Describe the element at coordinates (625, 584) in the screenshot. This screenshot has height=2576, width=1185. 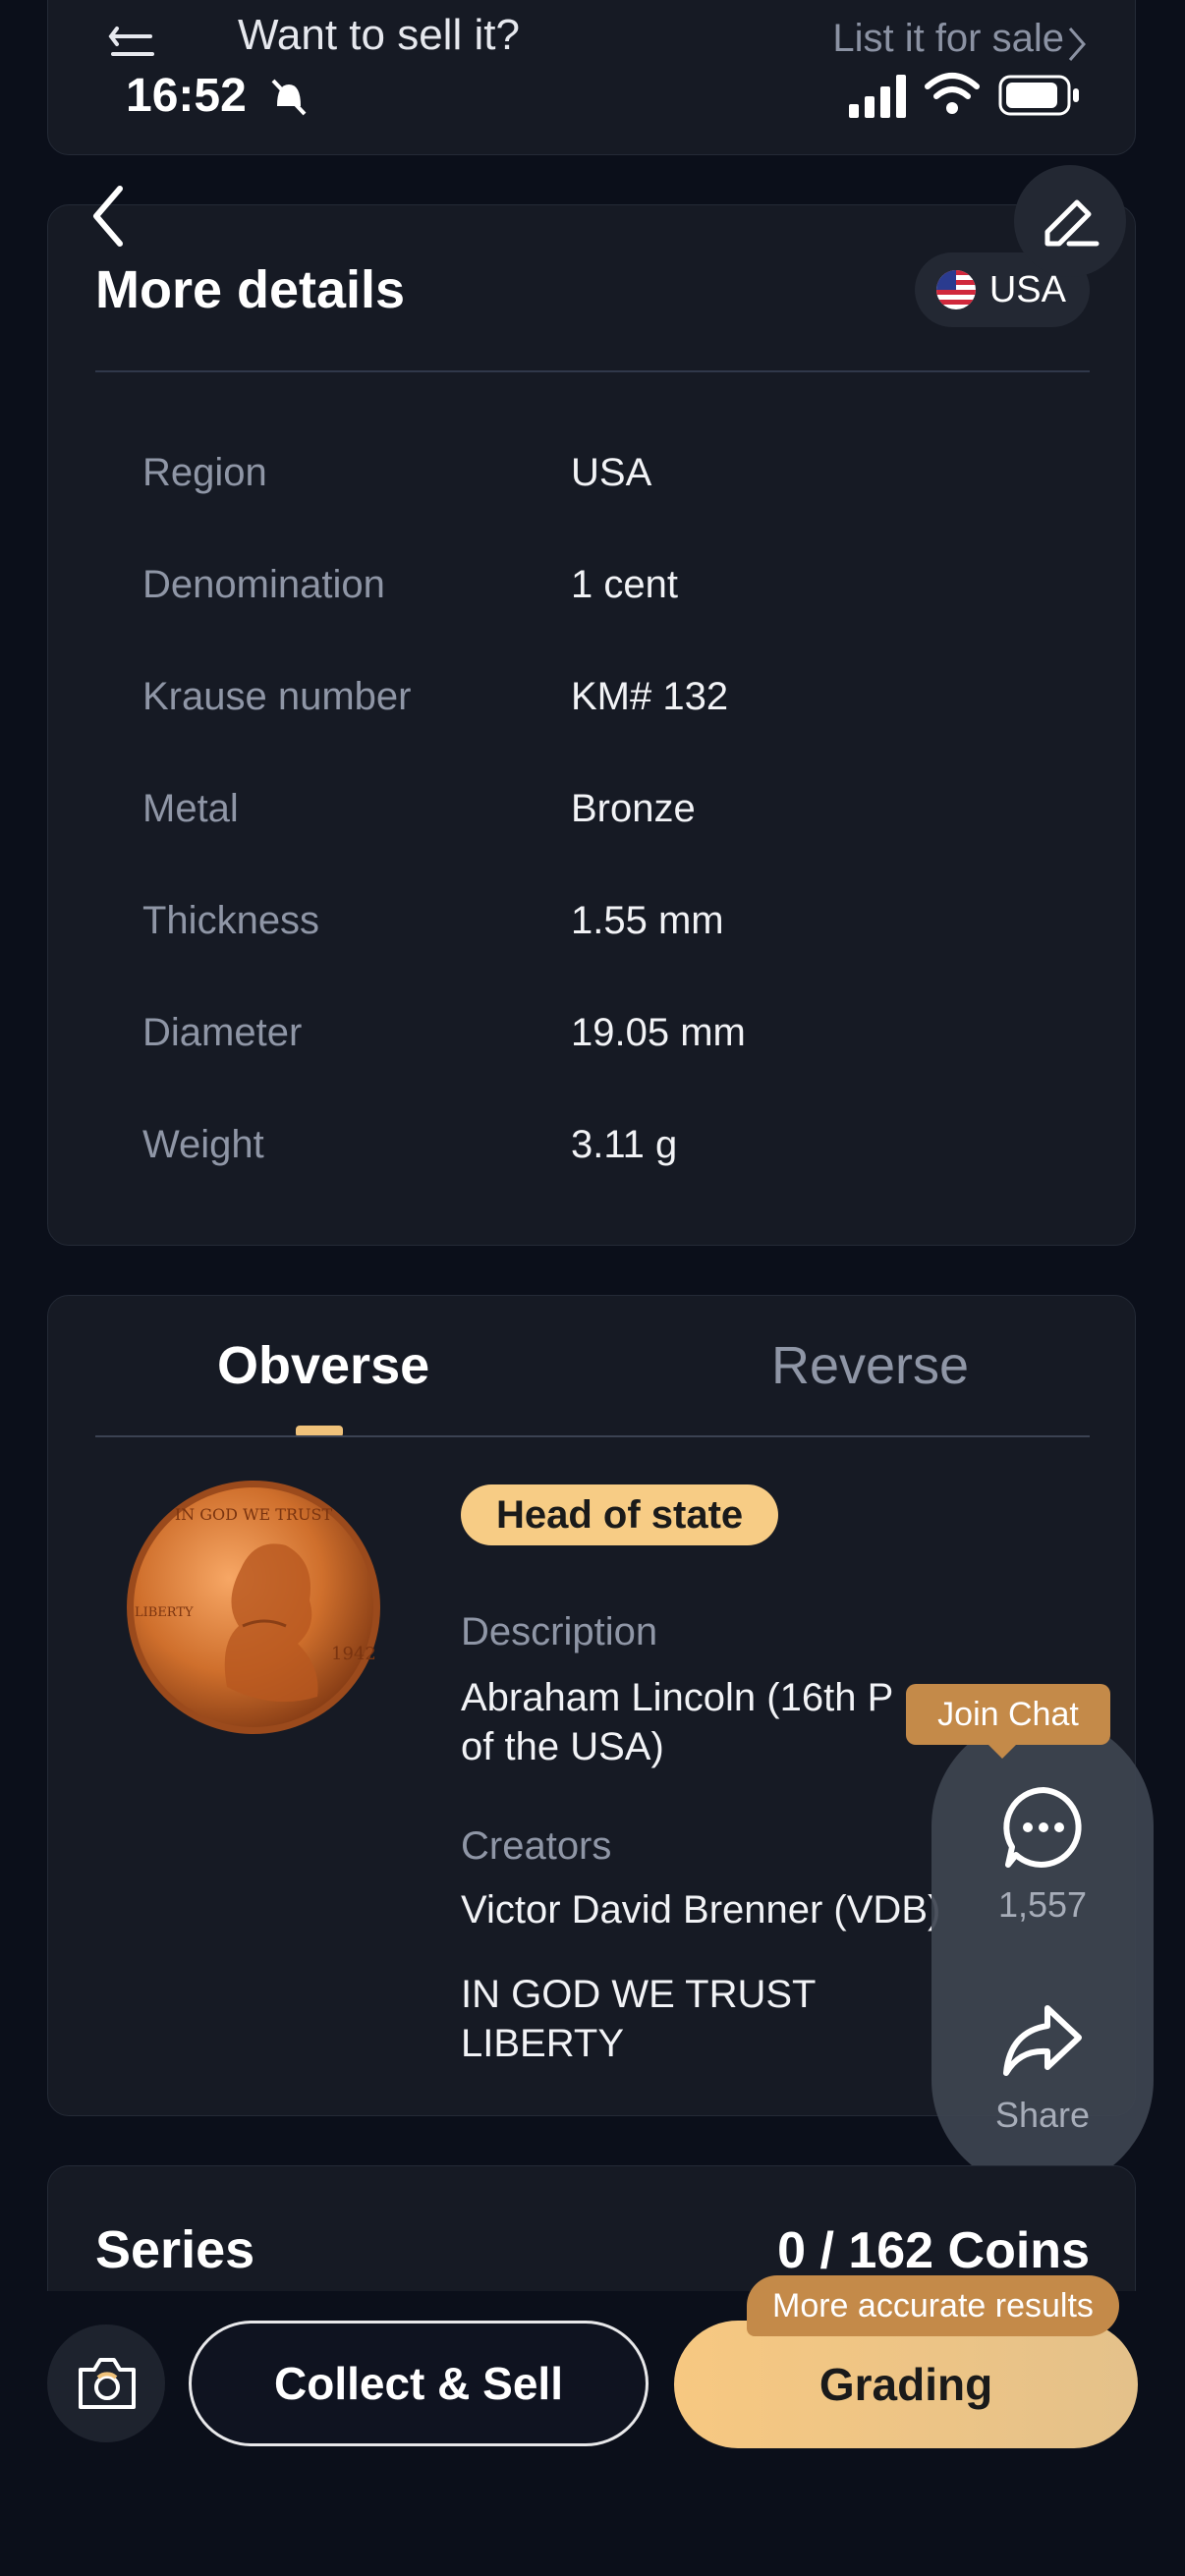
I see `row-value-denomination: 1 cent` at that location.